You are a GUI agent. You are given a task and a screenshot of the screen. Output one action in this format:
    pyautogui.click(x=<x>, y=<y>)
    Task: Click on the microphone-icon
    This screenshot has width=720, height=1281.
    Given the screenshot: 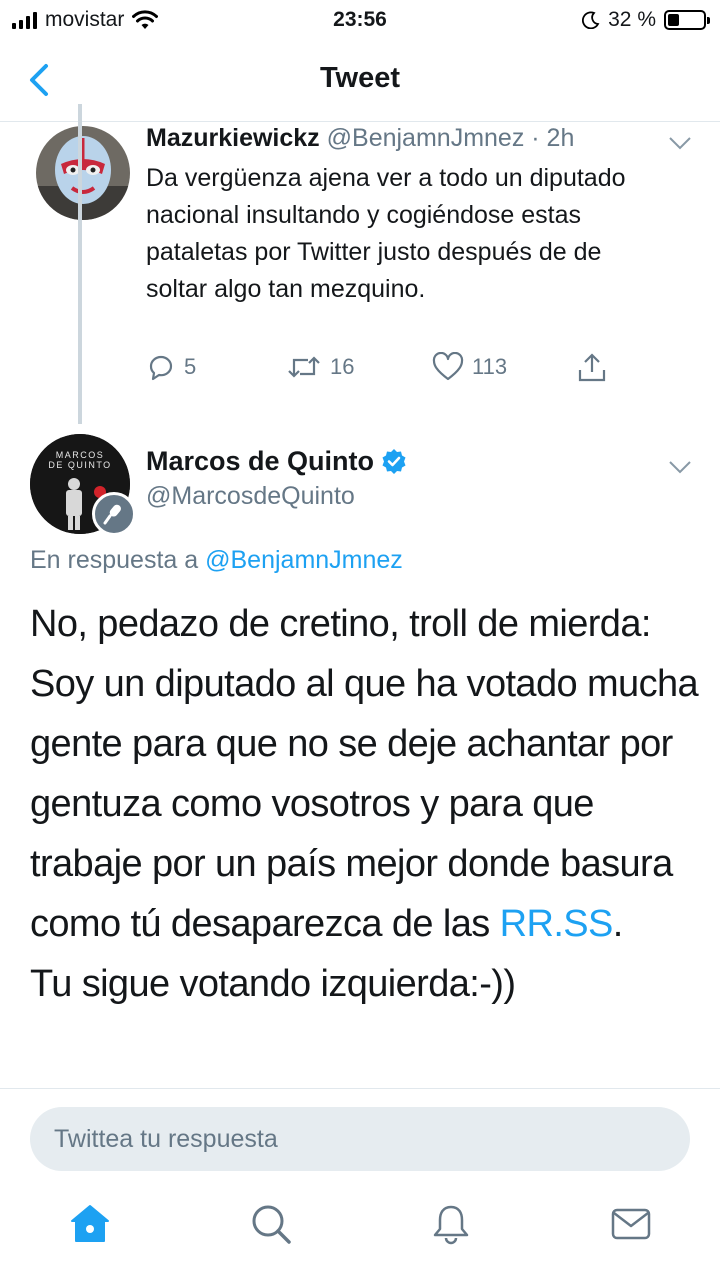 What is the action you would take?
    pyautogui.click(x=112, y=514)
    